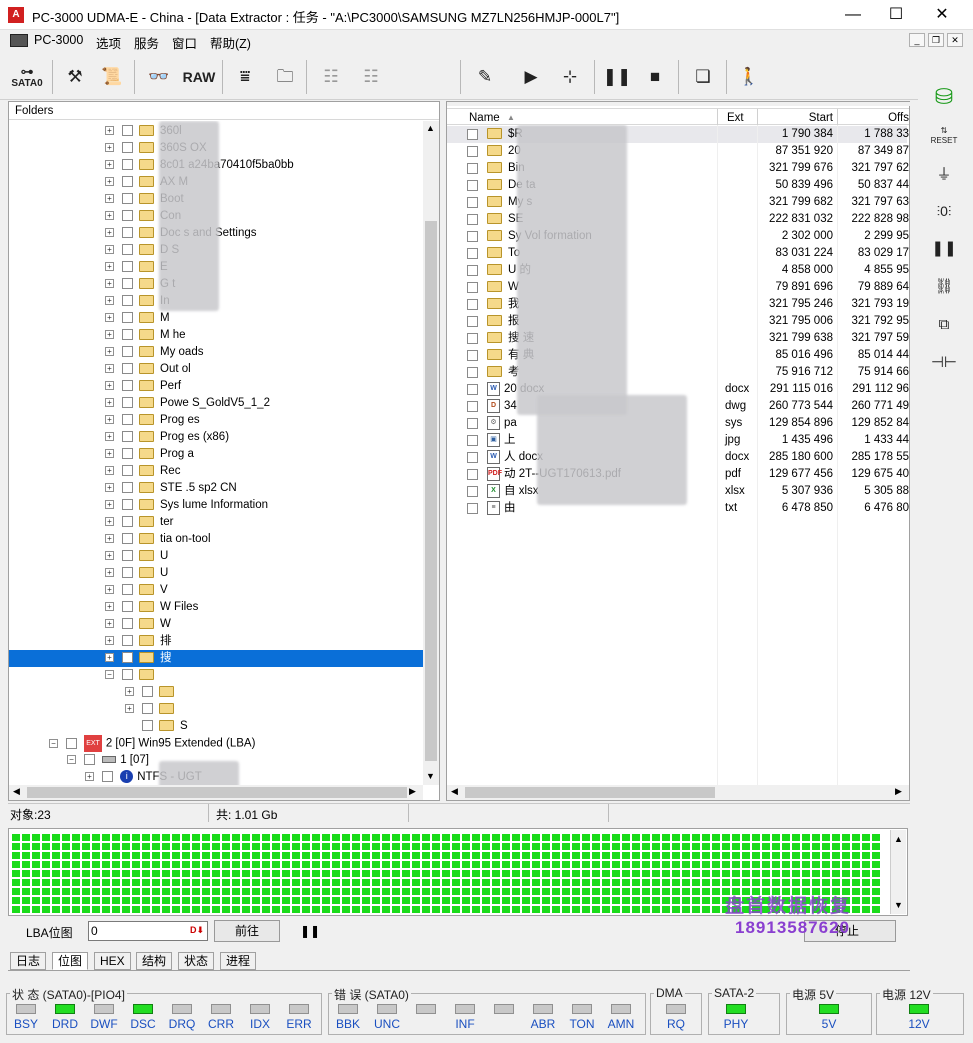  Describe the element at coordinates (371, 77) in the screenshot. I see `tree-search-icon: ☷` at that location.